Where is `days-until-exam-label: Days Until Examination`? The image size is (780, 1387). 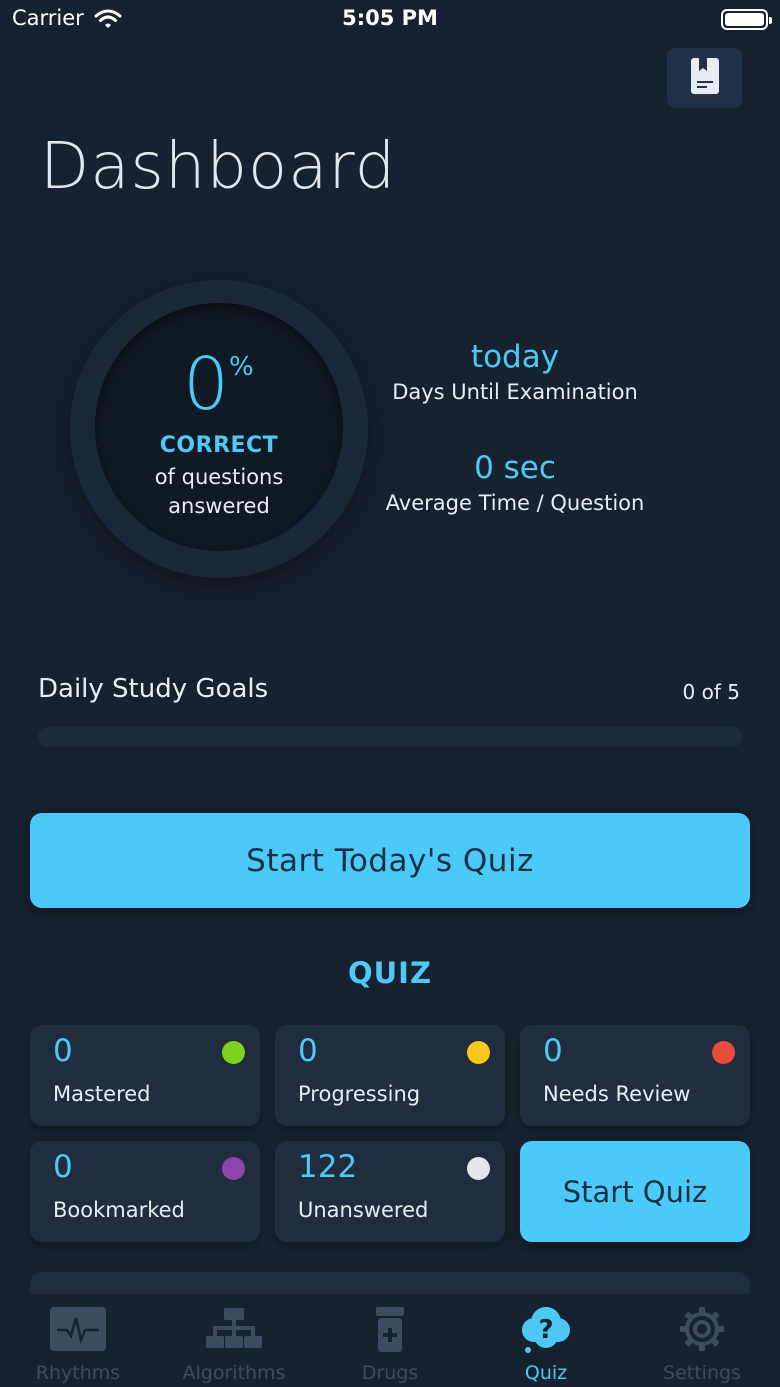 days-until-exam-label: Days Until Examination is located at coordinates (515, 392).